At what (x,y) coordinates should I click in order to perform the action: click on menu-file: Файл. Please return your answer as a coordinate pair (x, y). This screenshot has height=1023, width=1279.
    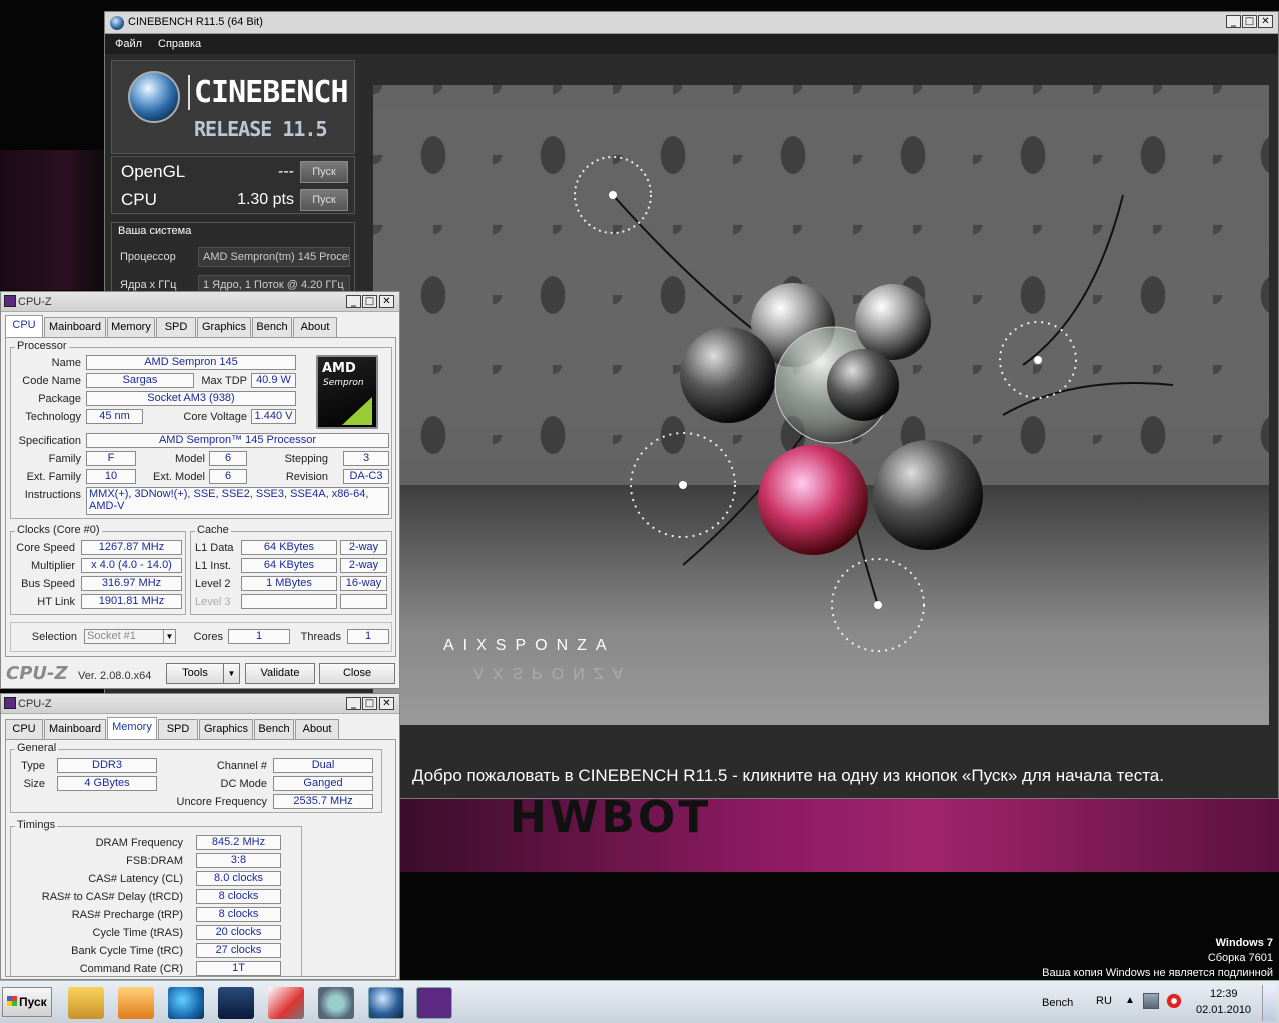
    Looking at the image, I should click on (128, 44).